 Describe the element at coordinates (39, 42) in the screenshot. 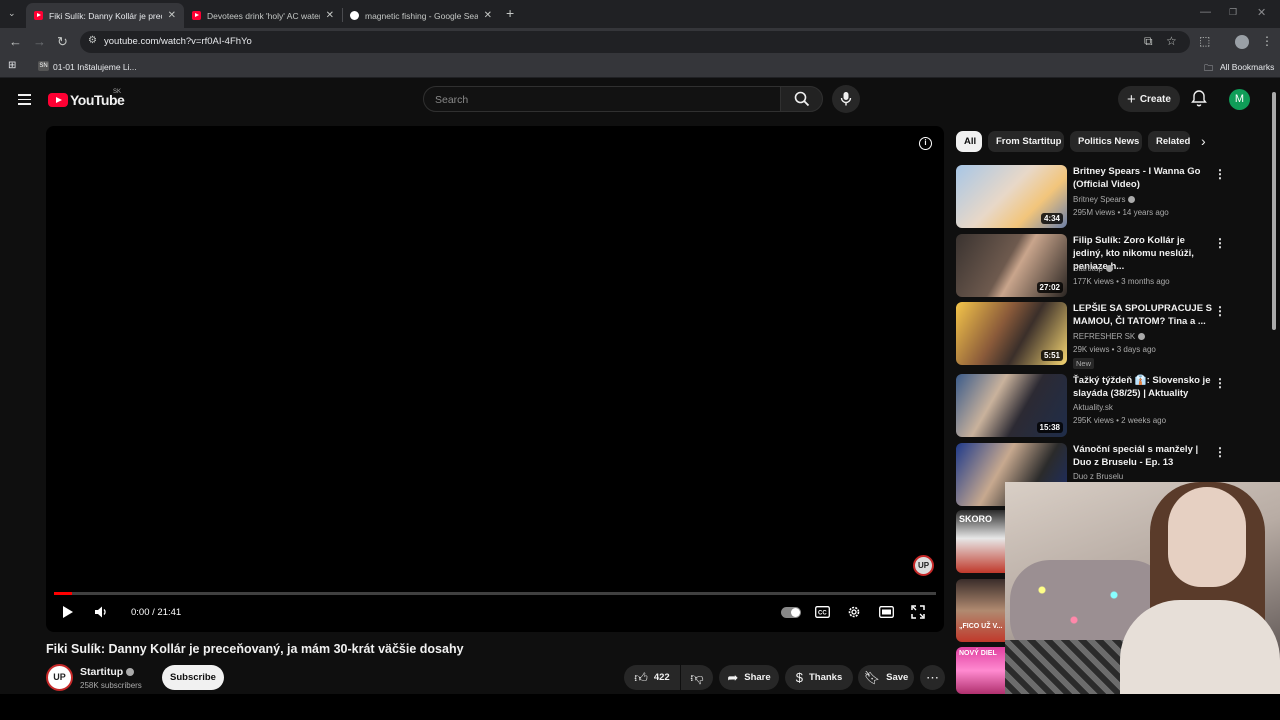

I see `forward-icon: →` at that location.